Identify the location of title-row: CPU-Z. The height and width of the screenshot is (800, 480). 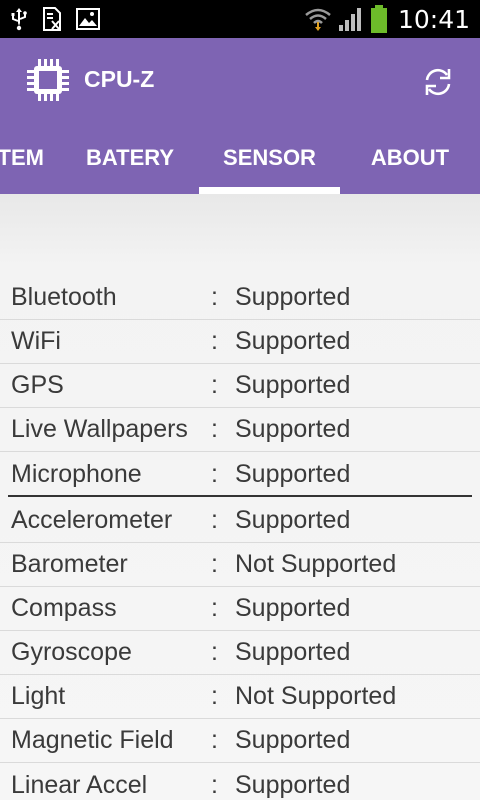
(240, 80).